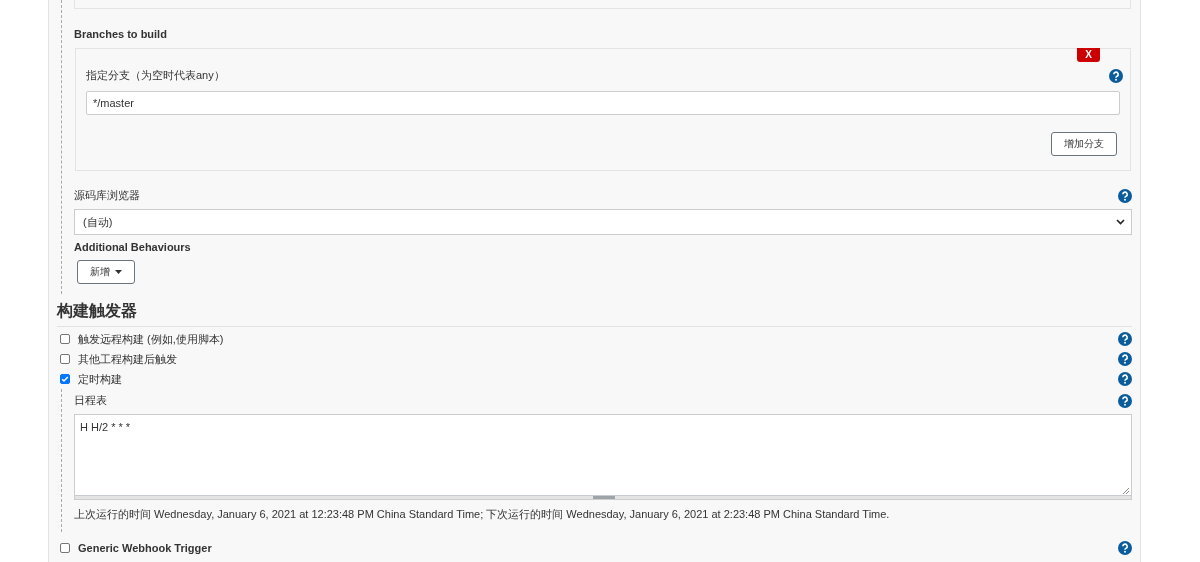 This screenshot has width=1200, height=562. Describe the element at coordinates (603, 103) in the screenshot. I see `branch-input: */master` at that location.